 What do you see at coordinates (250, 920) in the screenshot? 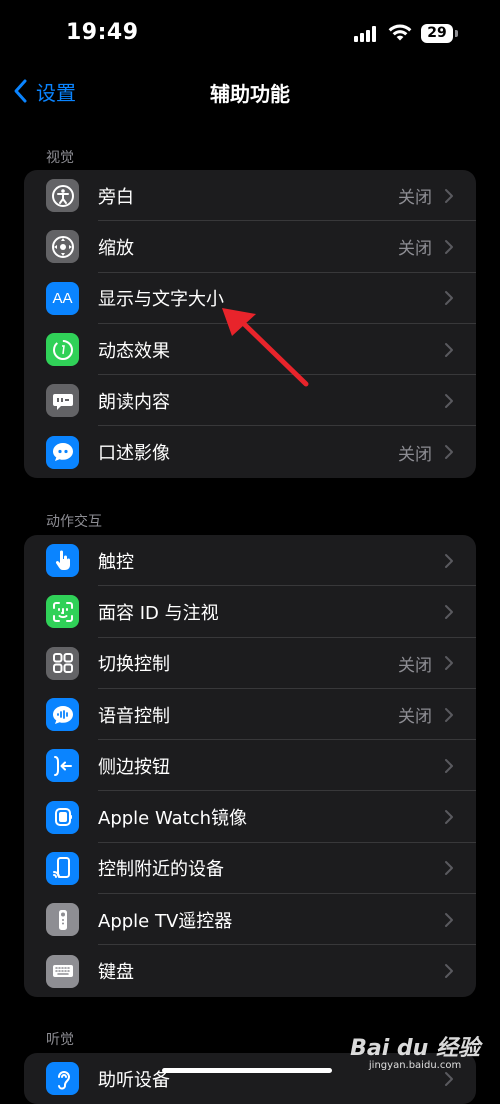
I see `row-apple-tv-remote: Apple TV遥控器` at bounding box center [250, 920].